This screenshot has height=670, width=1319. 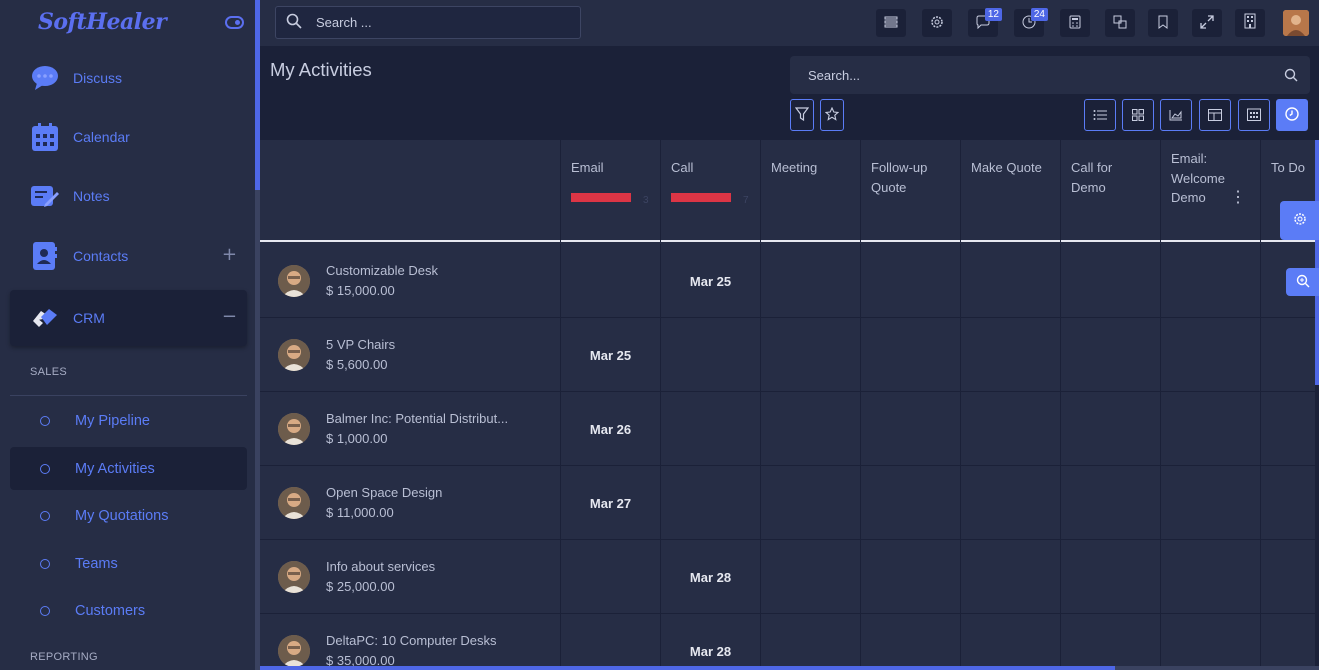 I want to click on fullscreen-button, so click(x=1207, y=23).